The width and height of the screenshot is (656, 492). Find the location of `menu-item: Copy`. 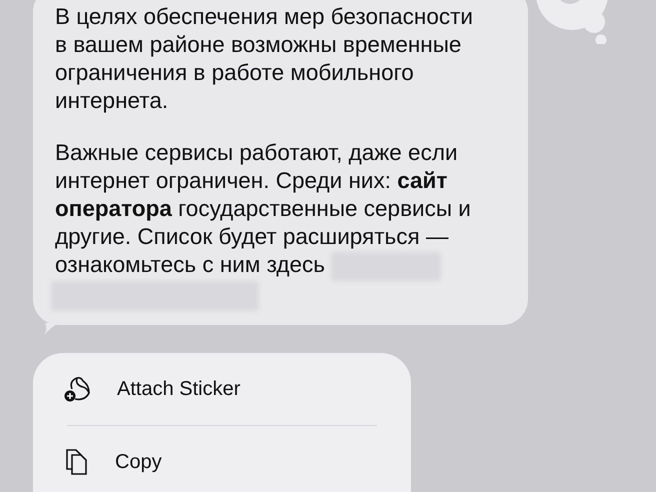

menu-item: Copy is located at coordinates (222, 459).